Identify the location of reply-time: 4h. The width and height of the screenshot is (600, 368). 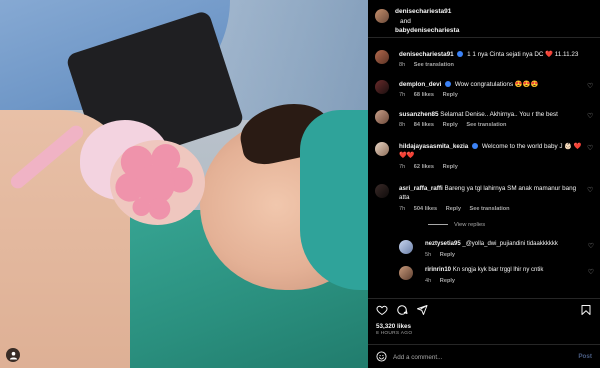
(428, 281).